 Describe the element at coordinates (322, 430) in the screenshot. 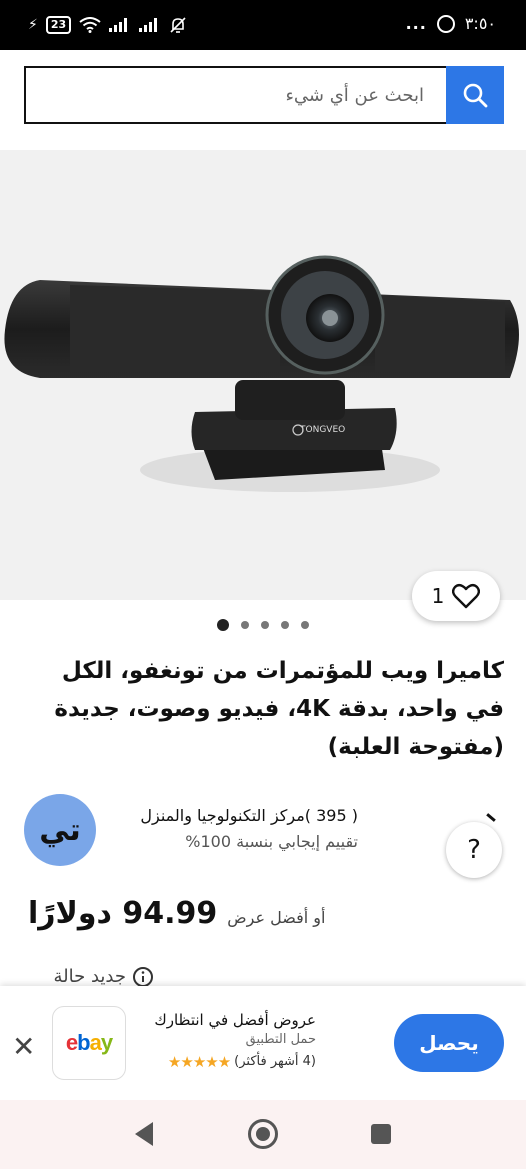

I see `device-brand-text: TONGVEO` at that location.